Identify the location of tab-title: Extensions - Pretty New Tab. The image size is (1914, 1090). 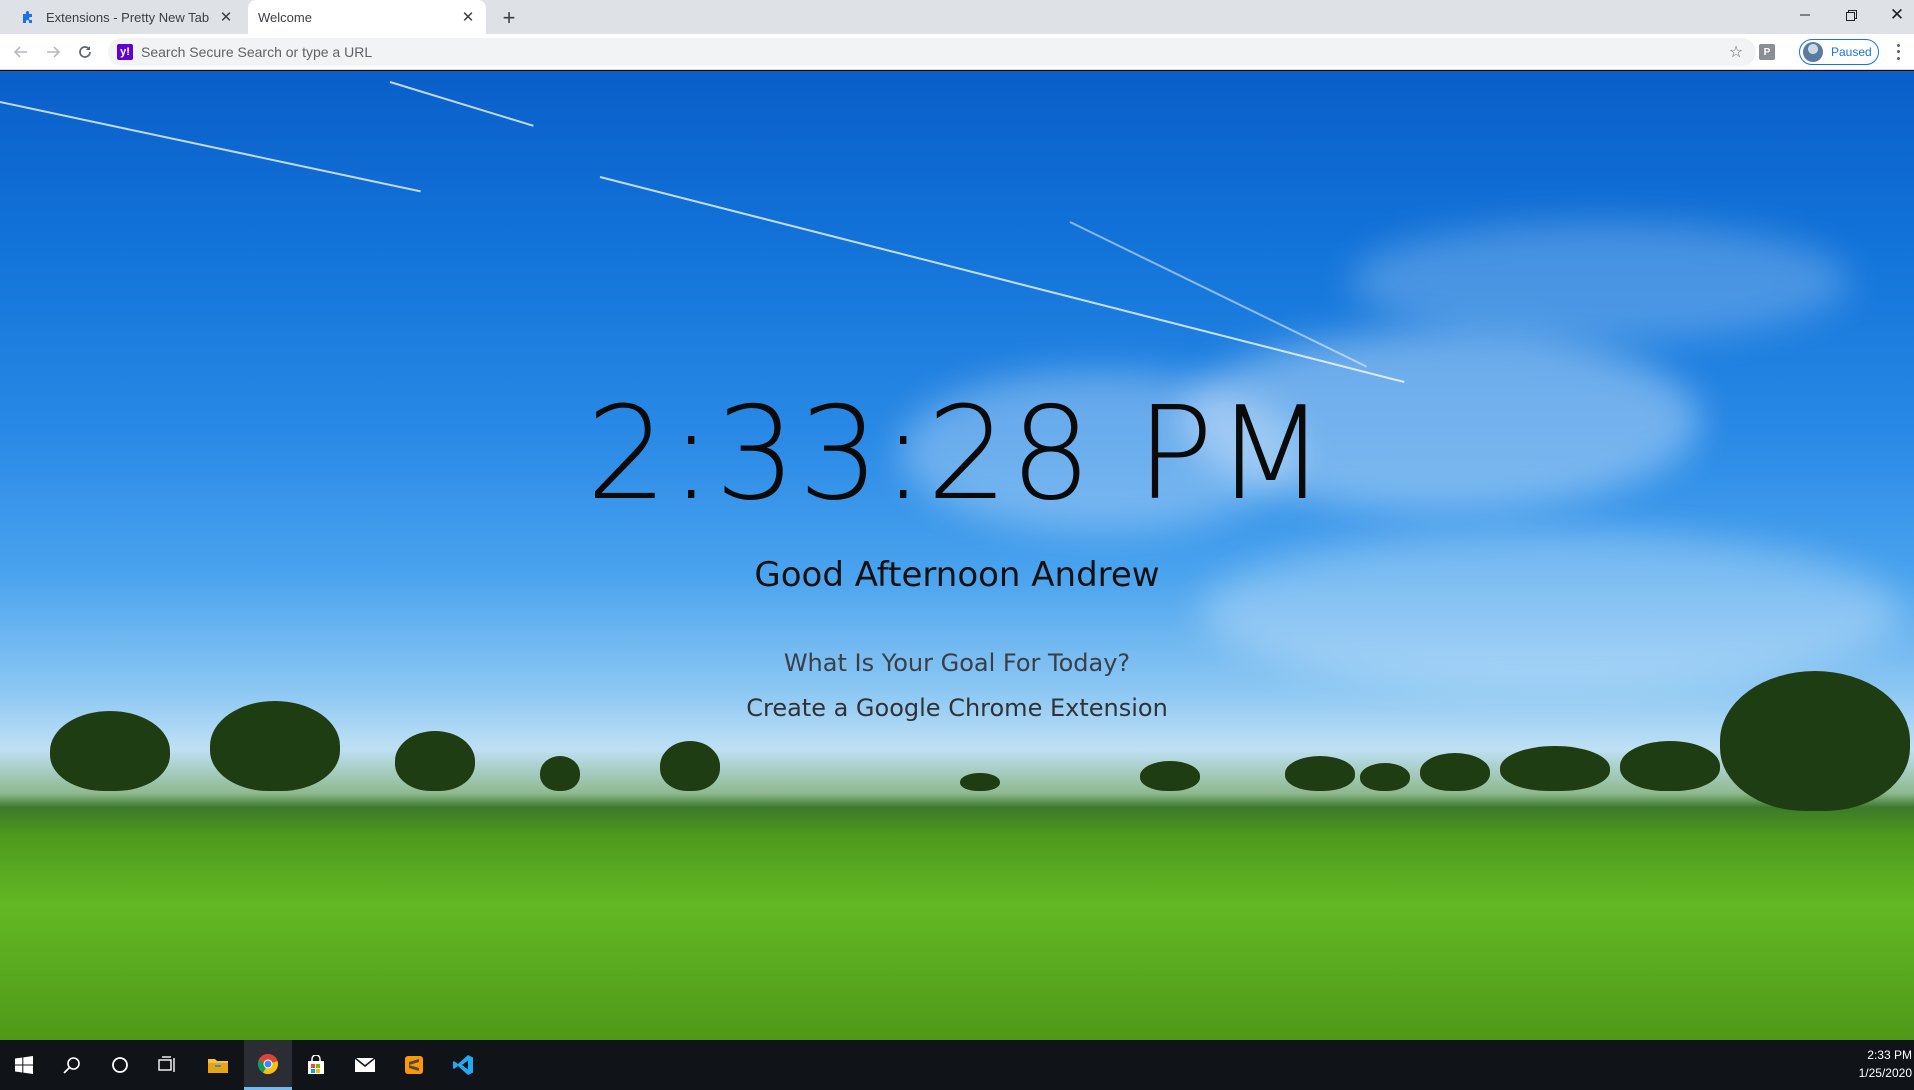
(128, 17).